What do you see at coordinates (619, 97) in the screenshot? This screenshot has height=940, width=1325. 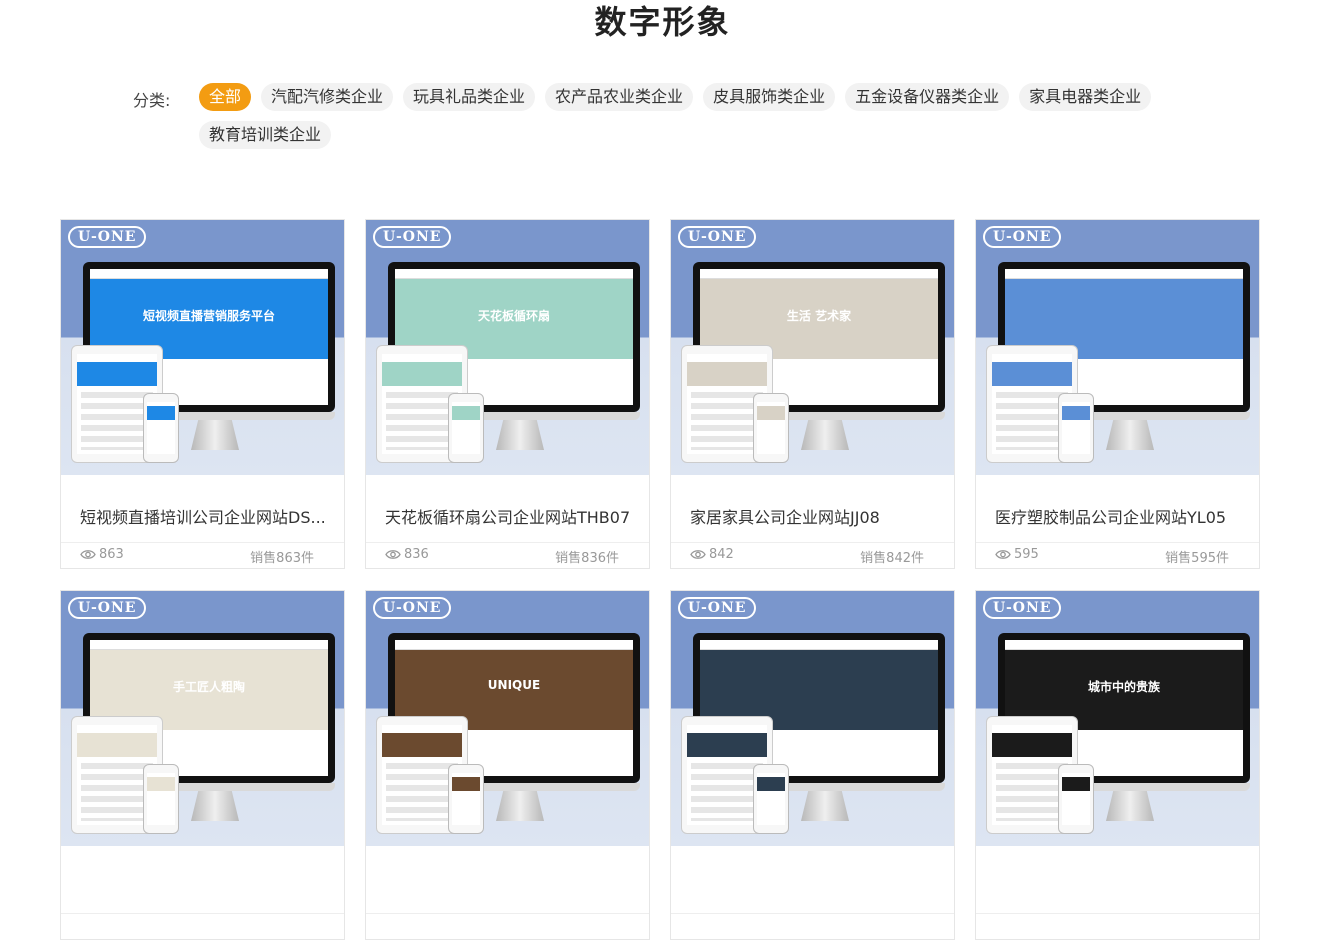 I see `chip-agriculture: 农产品农业类企业` at bounding box center [619, 97].